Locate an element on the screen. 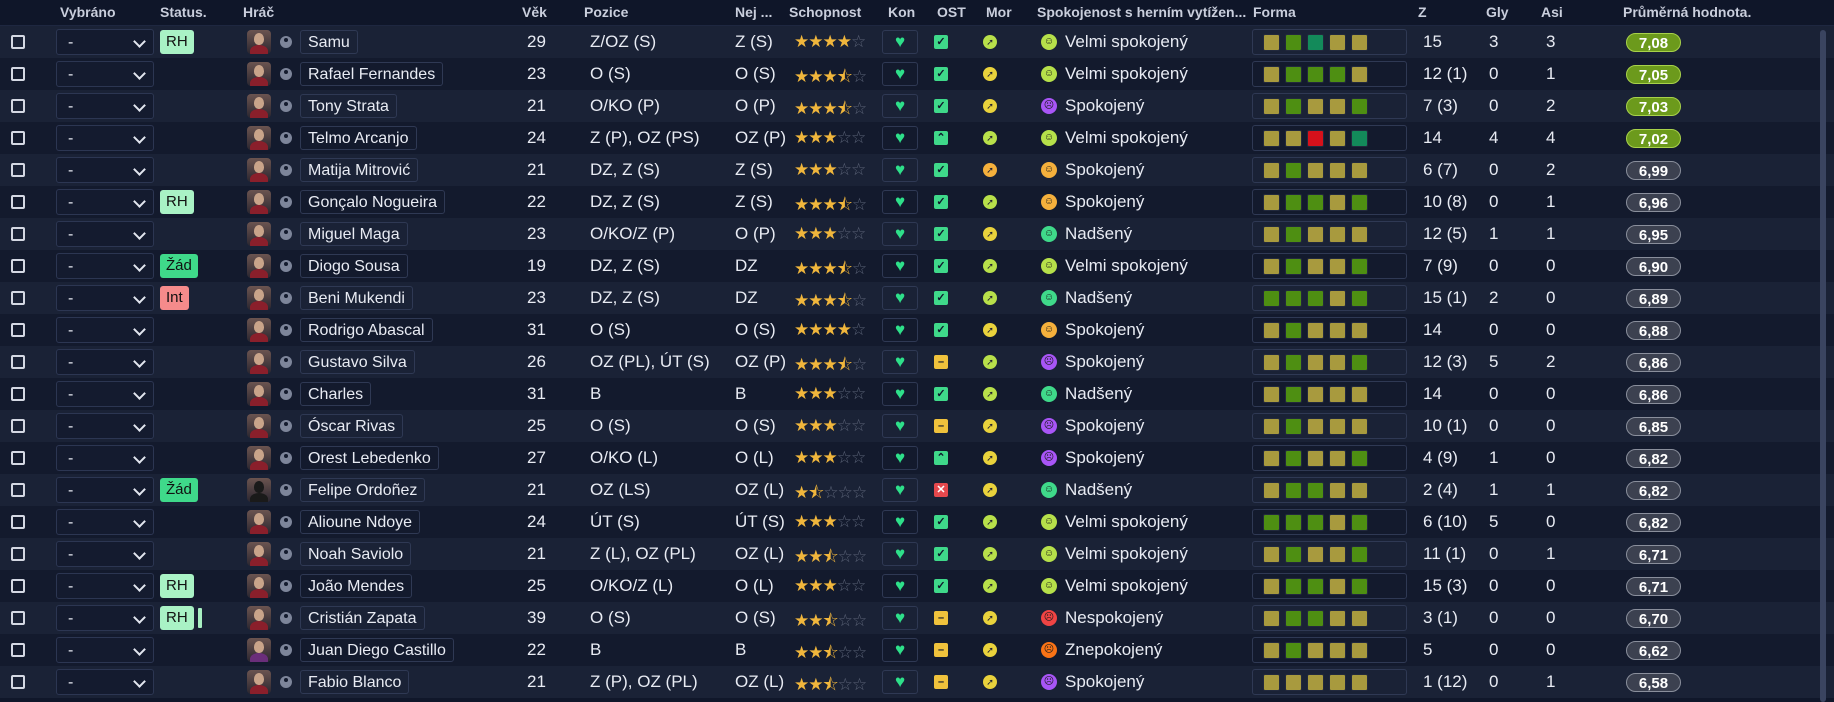 This screenshot has height=702, width=1834. player-name: Óscar Rivas is located at coordinates (352, 426).